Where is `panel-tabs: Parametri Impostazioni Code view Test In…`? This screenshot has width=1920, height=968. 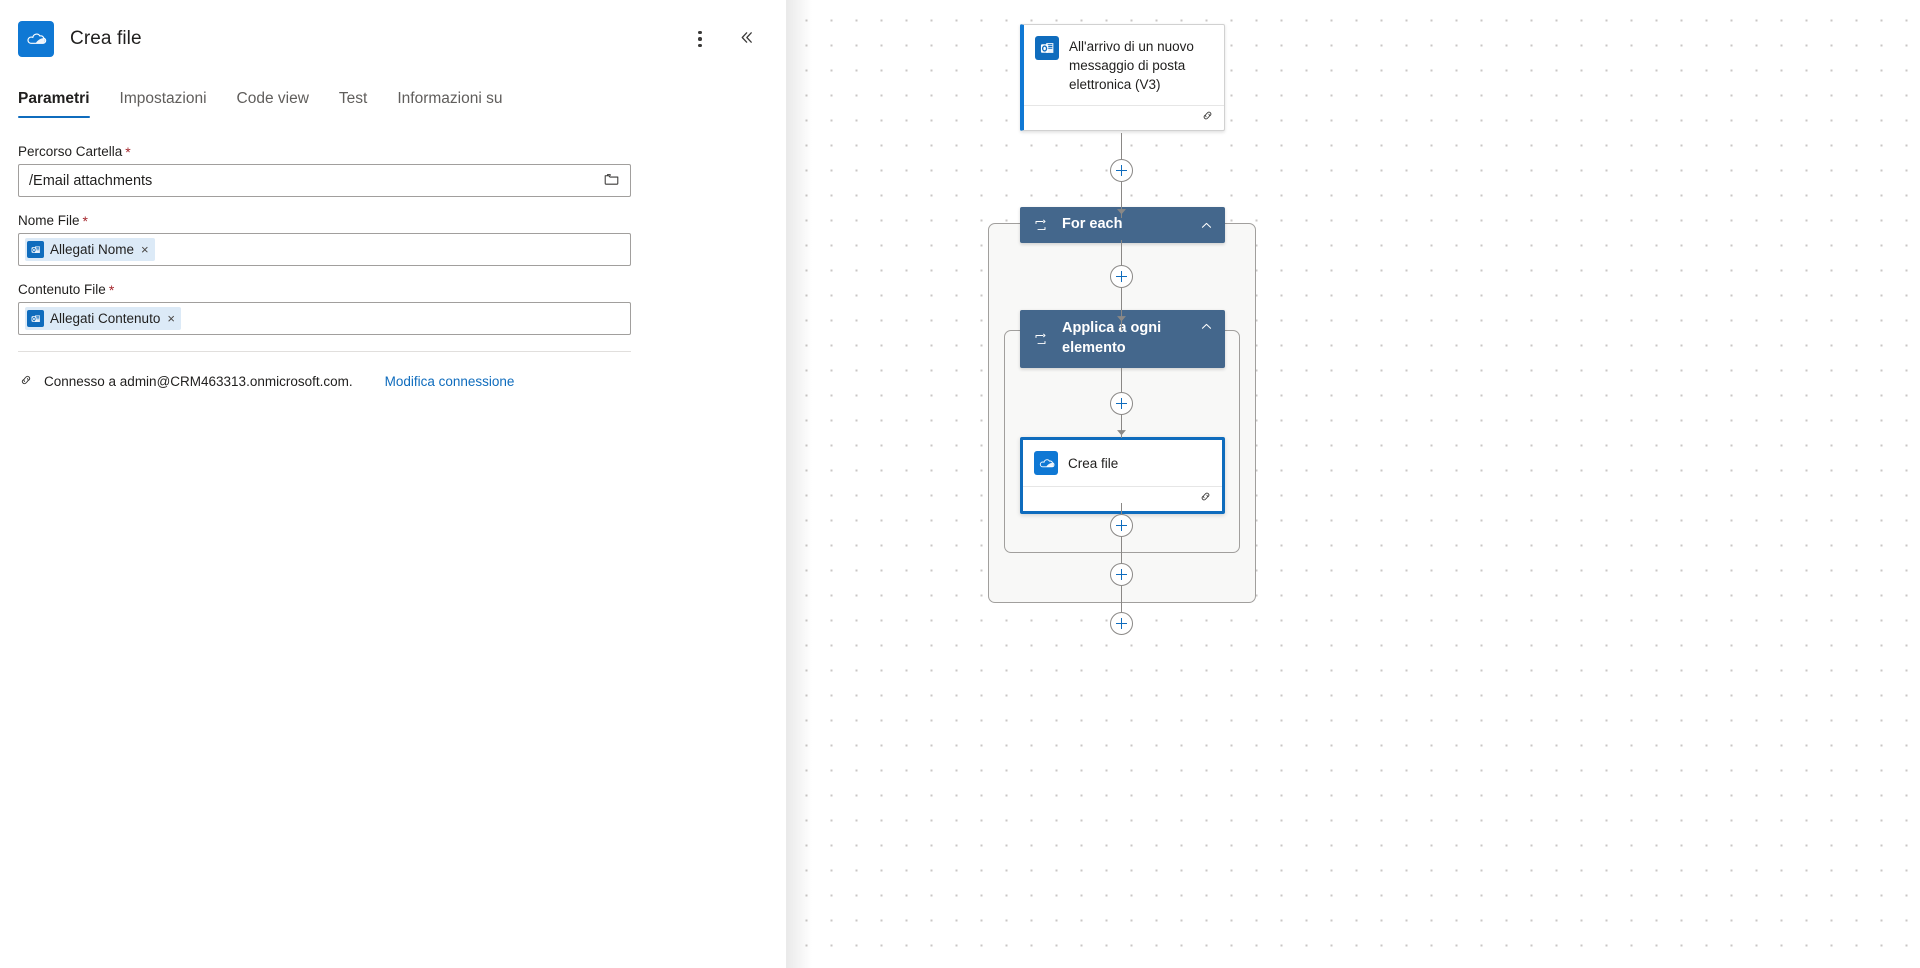
panel-tabs: Parametri Impostazioni Code view Test In… is located at coordinates (393, 90).